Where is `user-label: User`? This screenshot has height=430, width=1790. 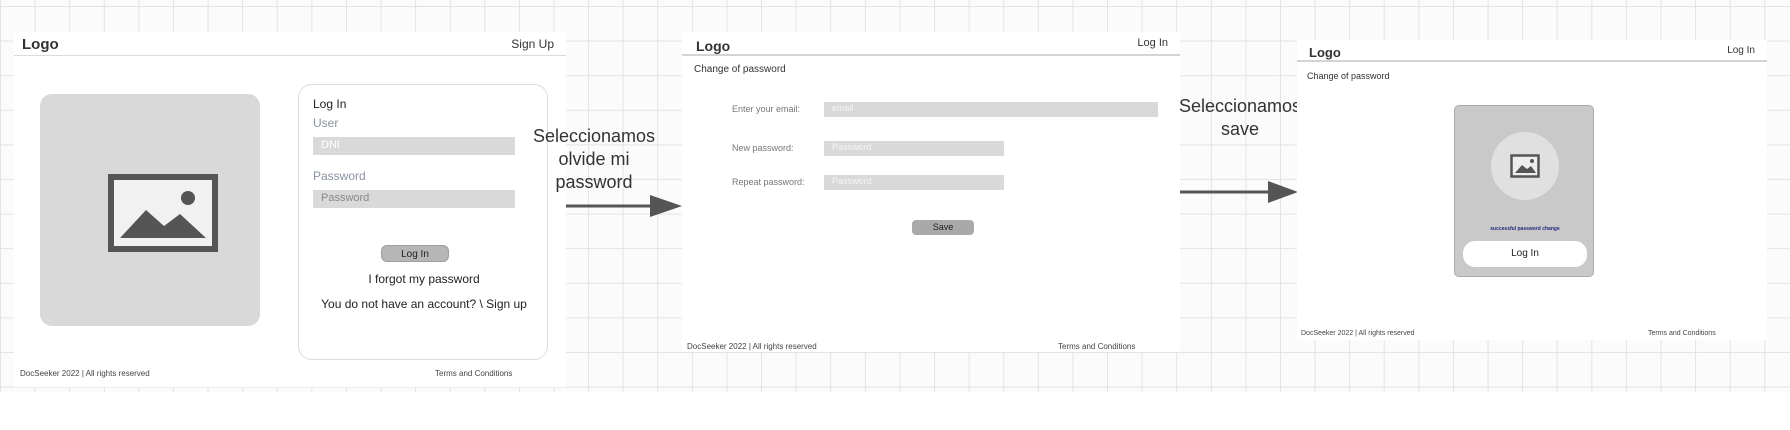
user-label: User is located at coordinates (326, 123).